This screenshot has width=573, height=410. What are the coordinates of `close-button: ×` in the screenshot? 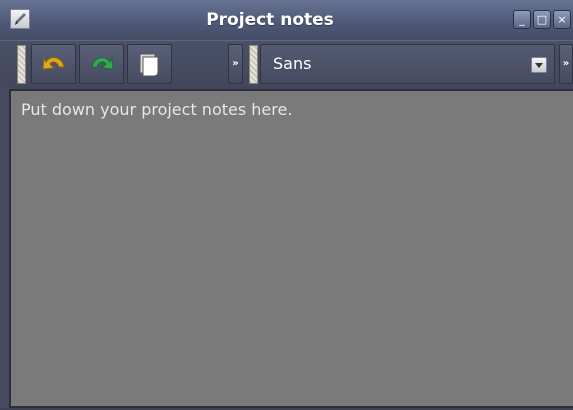 It's located at (562, 19).